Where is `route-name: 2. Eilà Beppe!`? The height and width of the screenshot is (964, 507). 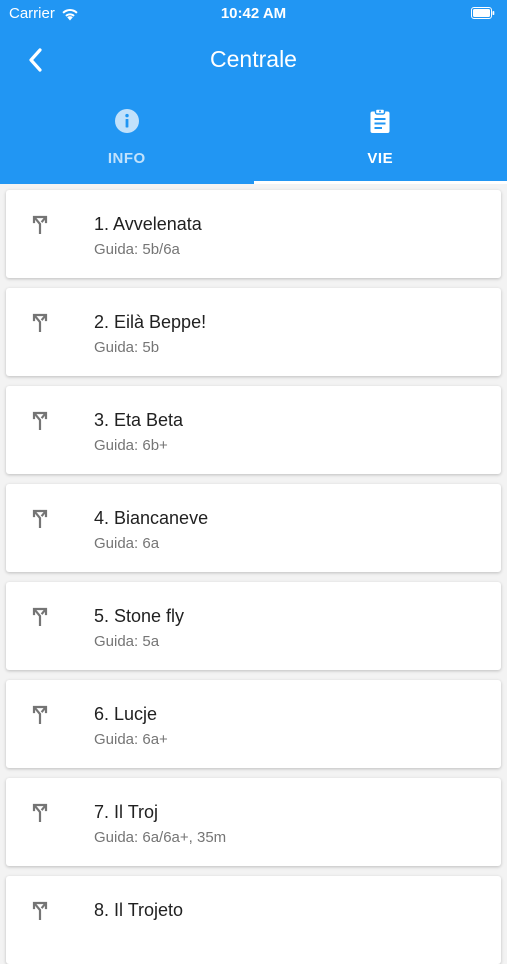 route-name: 2. Eilà Beppe! is located at coordinates (150, 322).